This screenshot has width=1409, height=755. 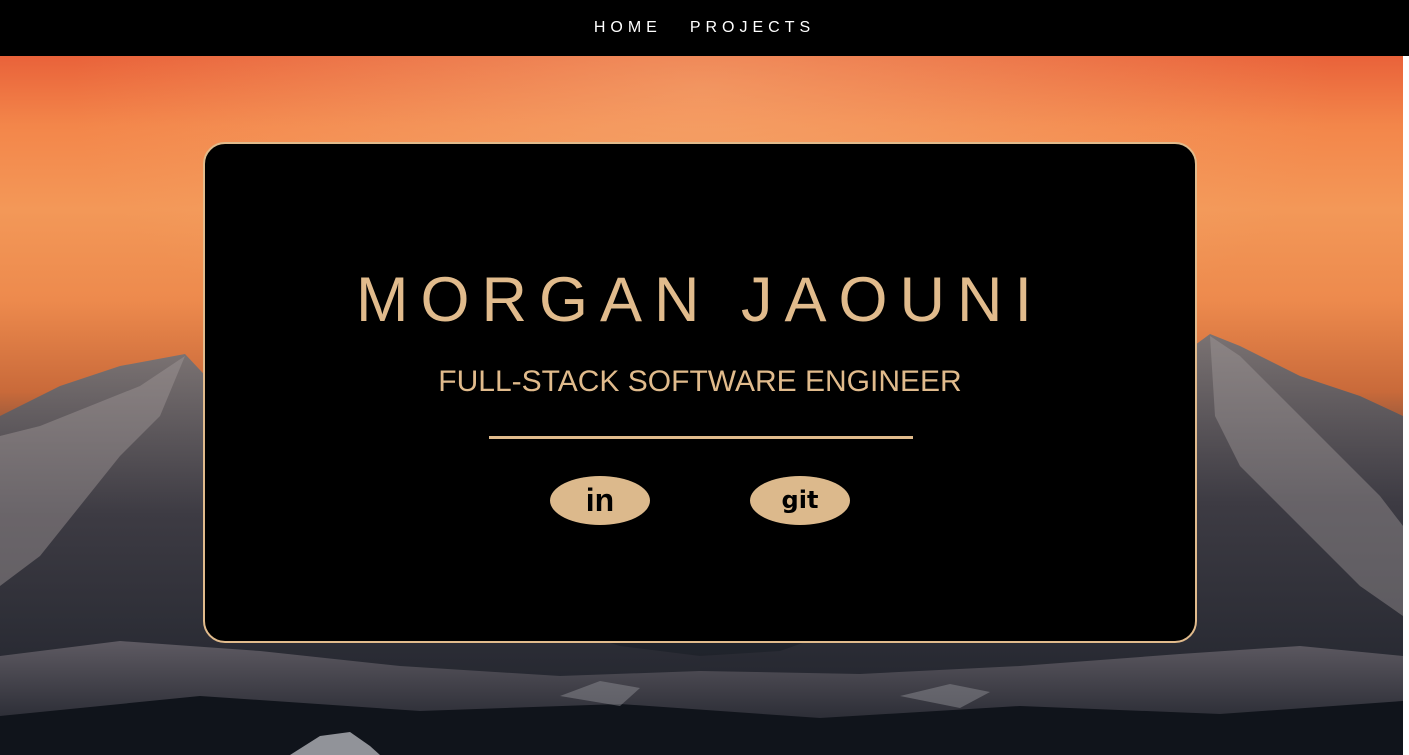 What do you see at coordinates (701, 437) in the screenshot?
I see `divider-line` at bounding box center [701, 437].